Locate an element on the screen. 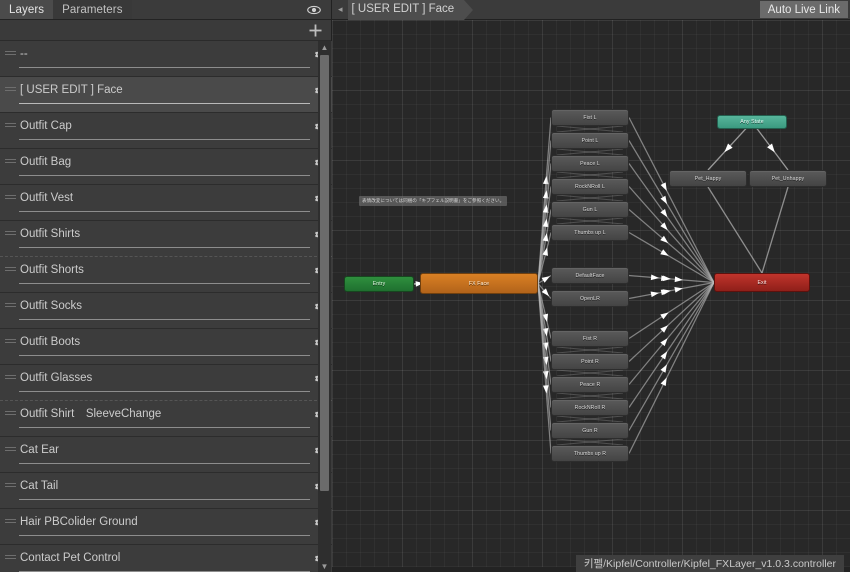  state-node-pet_happy: Pet_Happy is located at coordinates (708, 178).